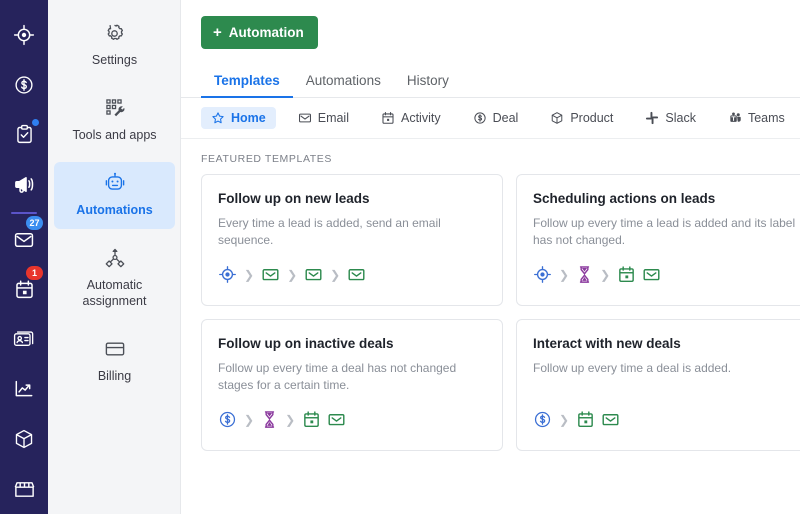 This screenshot has width=800, height=514. I want to click on rail-divider, so click(24, 213).